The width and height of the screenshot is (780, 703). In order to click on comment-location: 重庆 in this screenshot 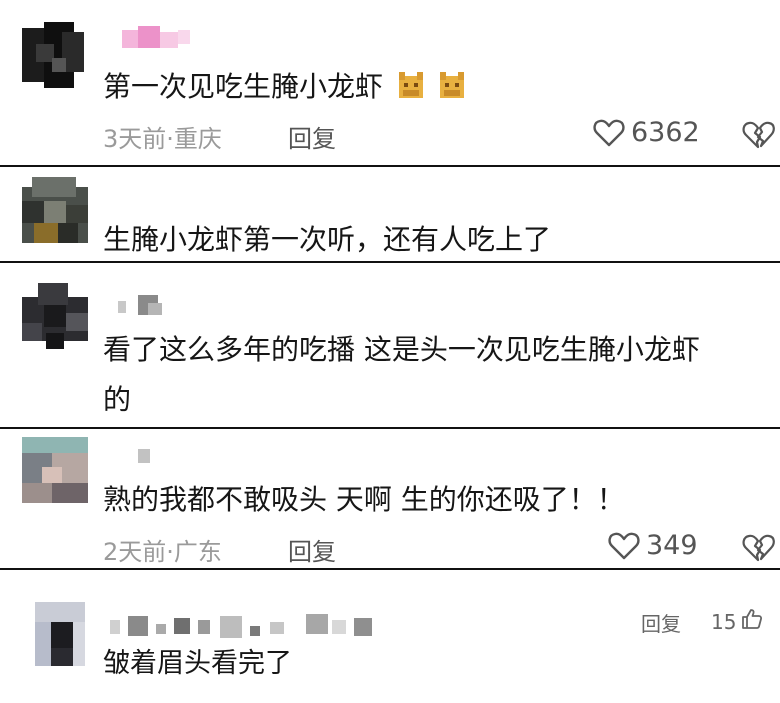, I will do `click(197, 139)`.